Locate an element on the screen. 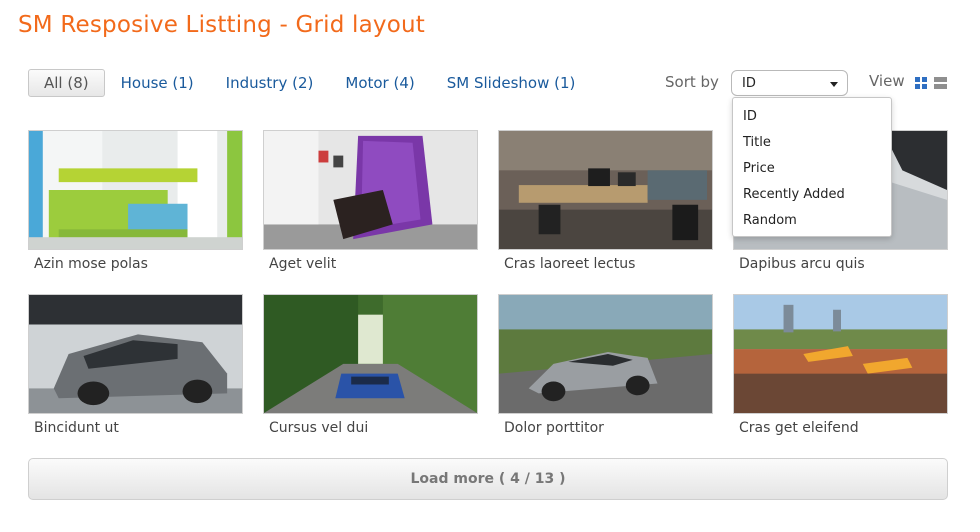 This screenshot has width=980, height=532. item-title: Dapibus arcu quis is located at coordinates (840, 264).